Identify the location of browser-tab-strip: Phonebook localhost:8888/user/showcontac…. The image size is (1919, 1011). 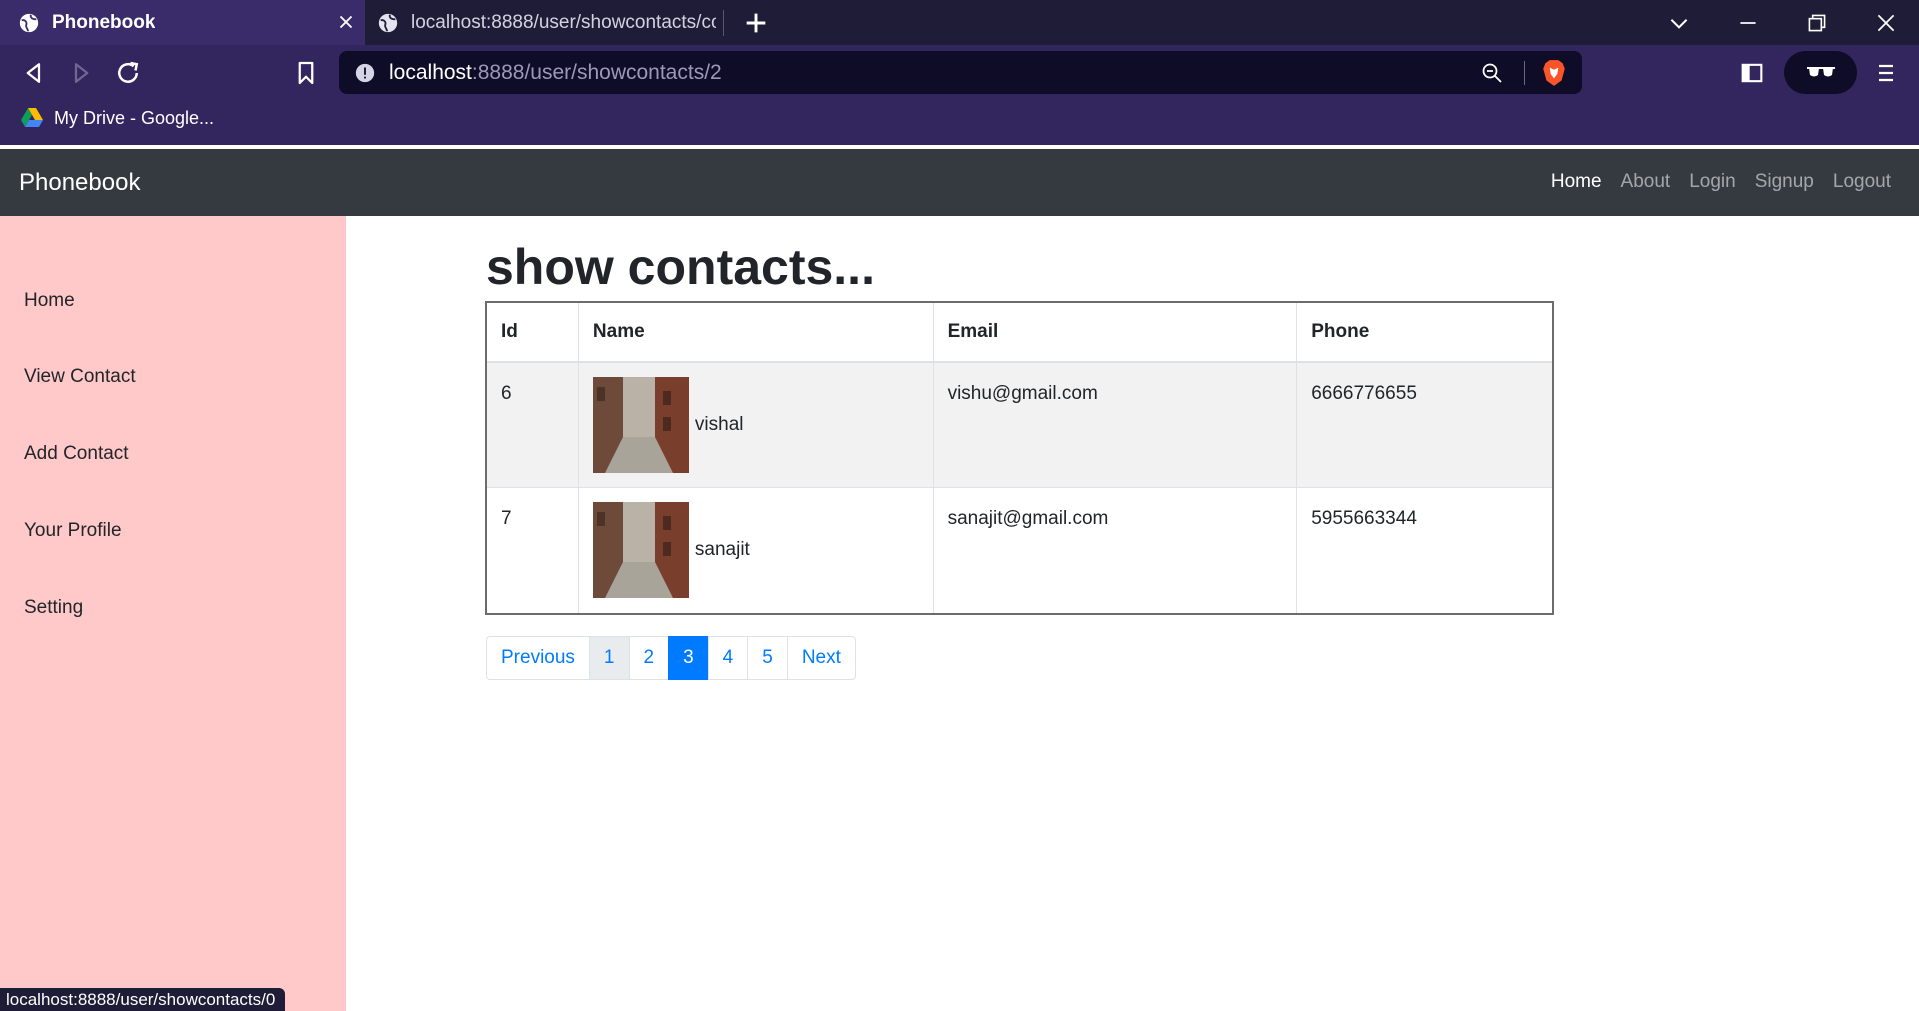
(959, 22).